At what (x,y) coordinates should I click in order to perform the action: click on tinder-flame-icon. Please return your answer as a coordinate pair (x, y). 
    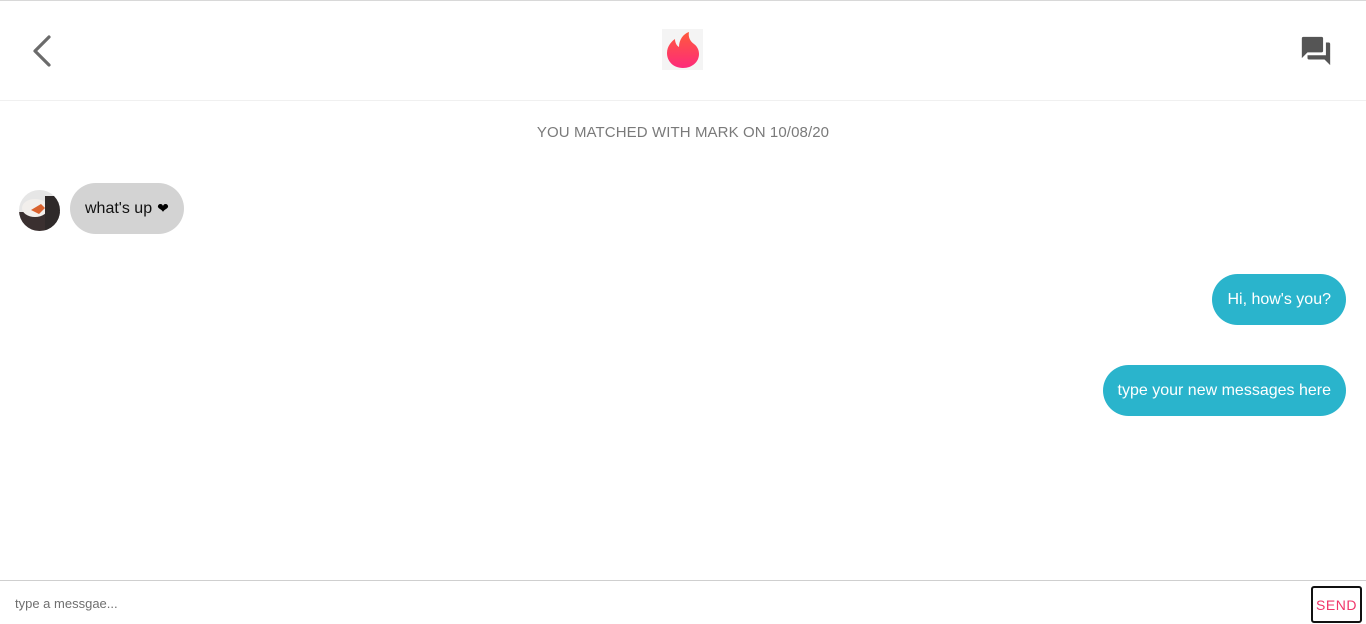
    Looking at the image, I should click on (682, 49).